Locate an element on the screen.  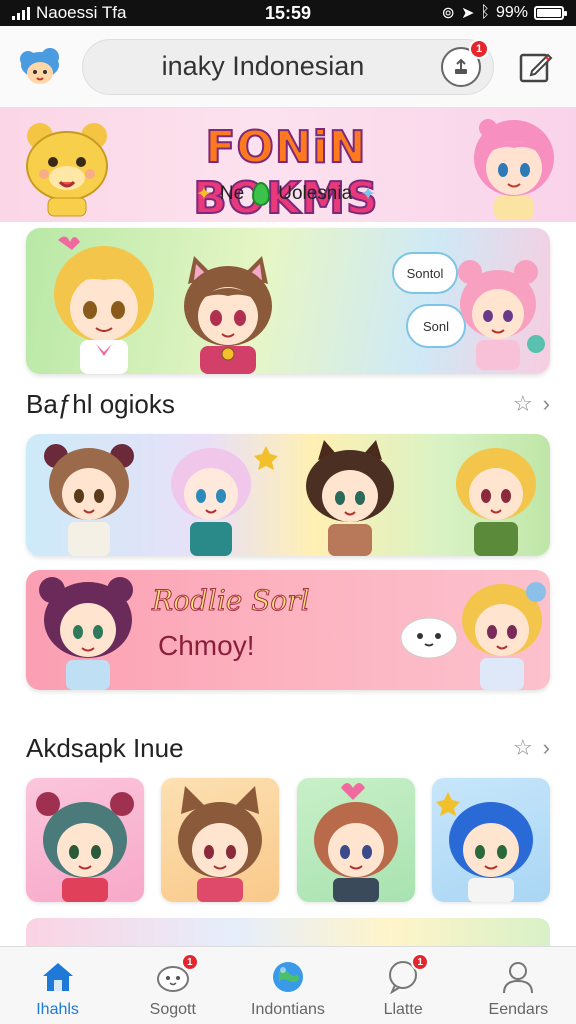
battery-fill is located at coordinates (549, 13).